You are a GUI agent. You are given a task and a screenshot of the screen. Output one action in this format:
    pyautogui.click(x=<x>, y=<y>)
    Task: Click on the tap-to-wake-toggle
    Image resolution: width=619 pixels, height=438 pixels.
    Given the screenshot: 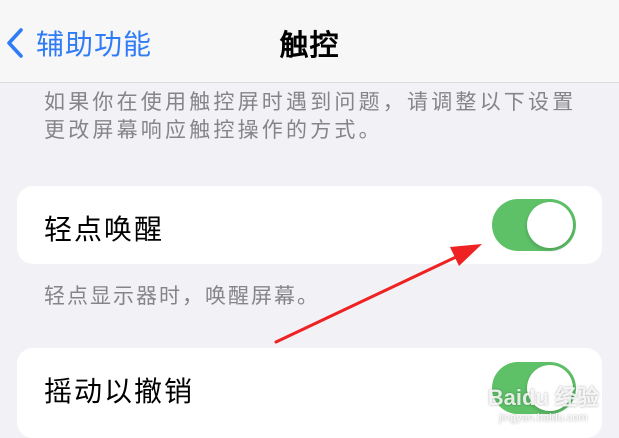 What is the action you would take?
    pyautogui.click(x=534, y=225)
    